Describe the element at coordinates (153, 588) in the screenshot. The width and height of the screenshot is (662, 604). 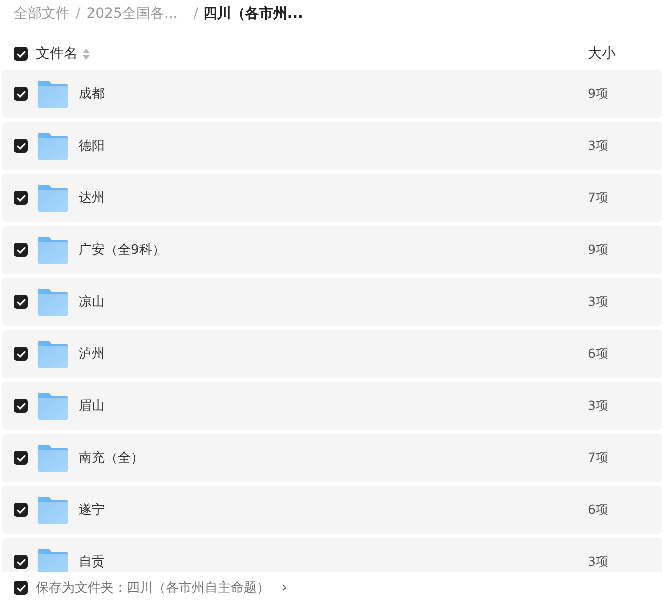
I see `save-as-folder-label: 保存为文件夹：四川（各市州自主命题）` at that location.